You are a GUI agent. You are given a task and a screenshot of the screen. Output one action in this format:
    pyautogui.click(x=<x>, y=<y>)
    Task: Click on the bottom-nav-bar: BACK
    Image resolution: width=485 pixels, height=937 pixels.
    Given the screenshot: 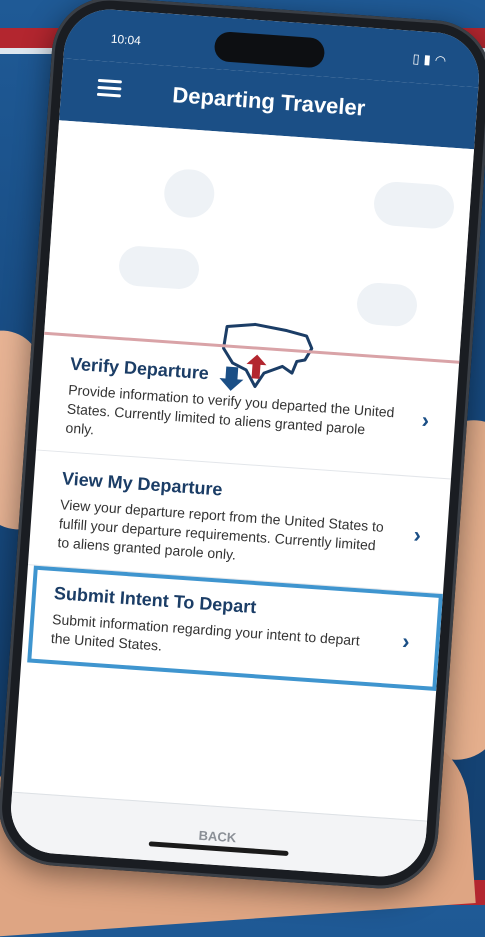 What is the action you would take?
    pyautogui.click(x=217, y=835)
    